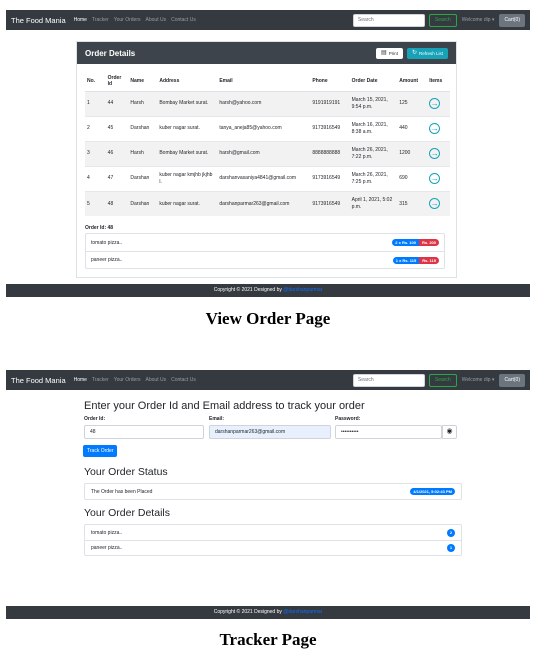 The image size is (536, 666). What do you see at coordinates (100, 451) in the screenshot?
I see `track-order-button: Track Order` at bounding box center [100, 451].